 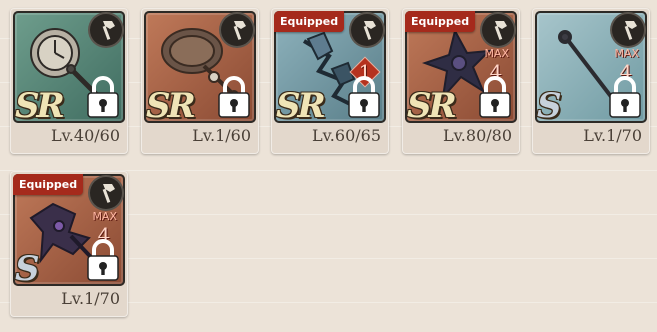 I want to click on level-label: Lv.1/60, so click(x=221, y=135).